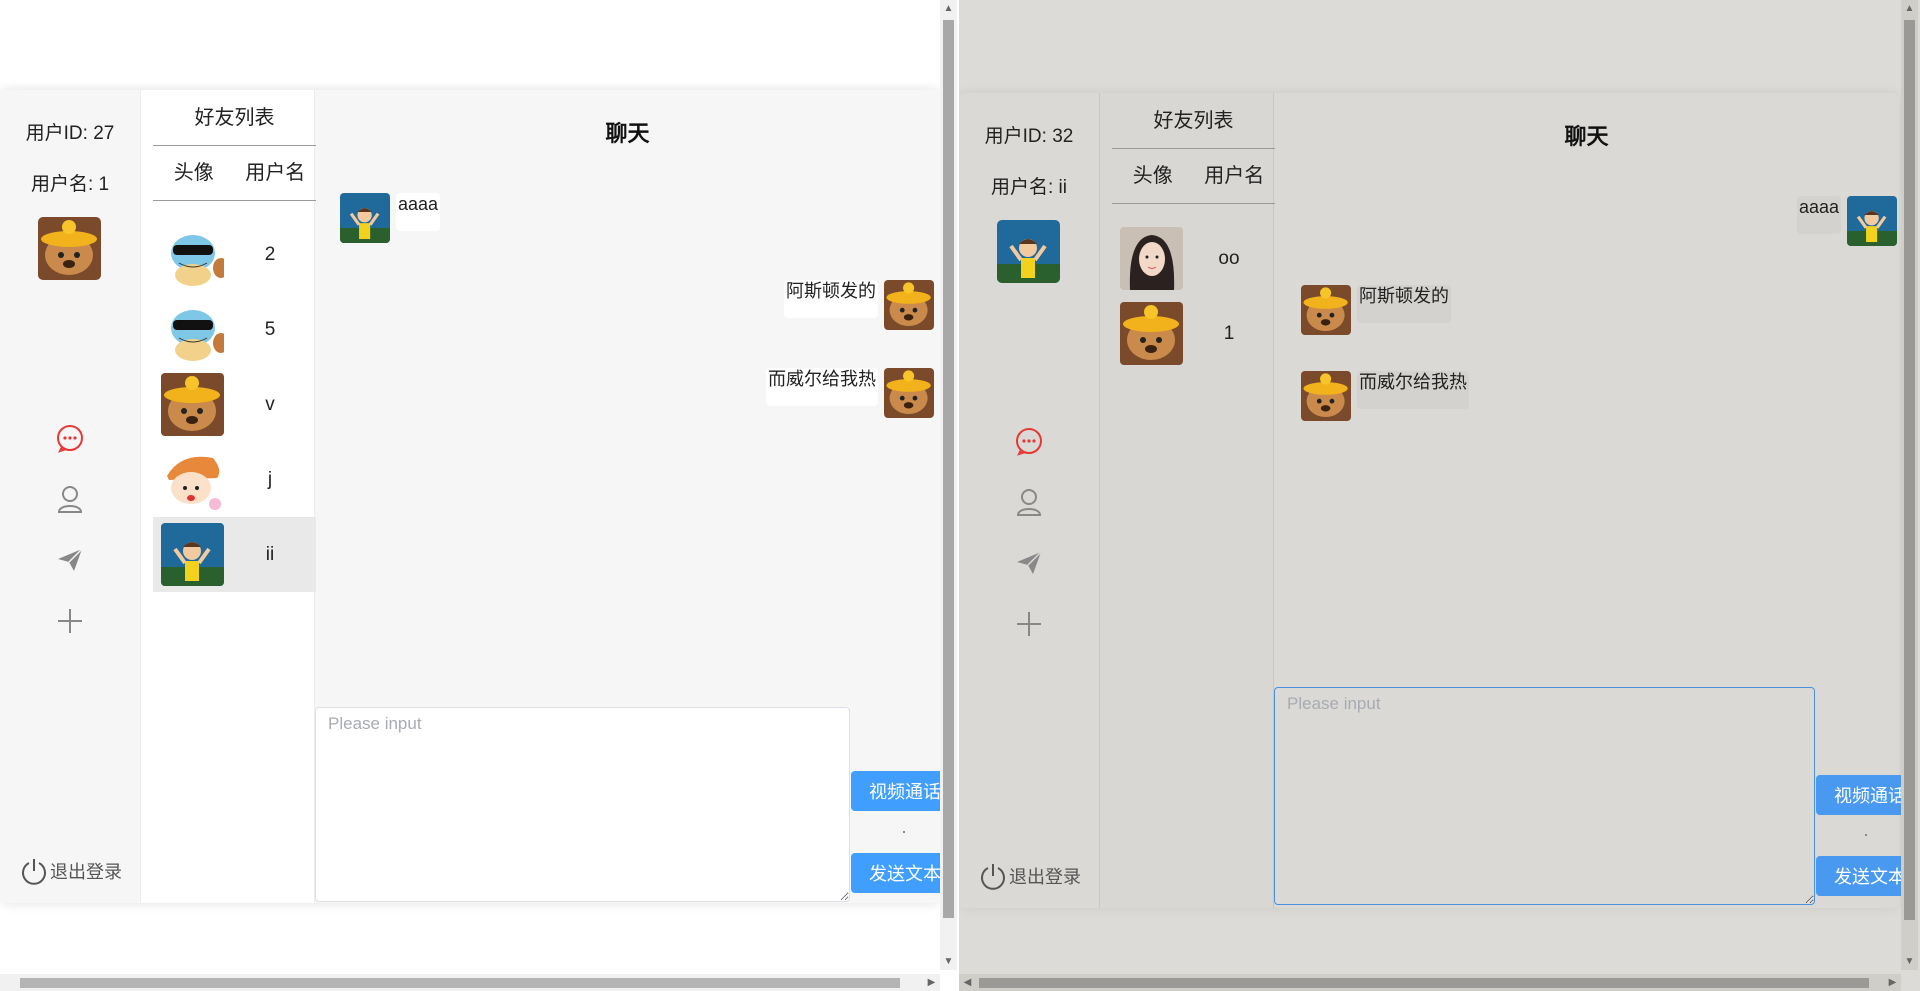 Image resolution: width=1920 pixels, height=991 pixels. Describe the element at coordinates (234, 479) in the screenshot. I see `friend-row: j` at that location.